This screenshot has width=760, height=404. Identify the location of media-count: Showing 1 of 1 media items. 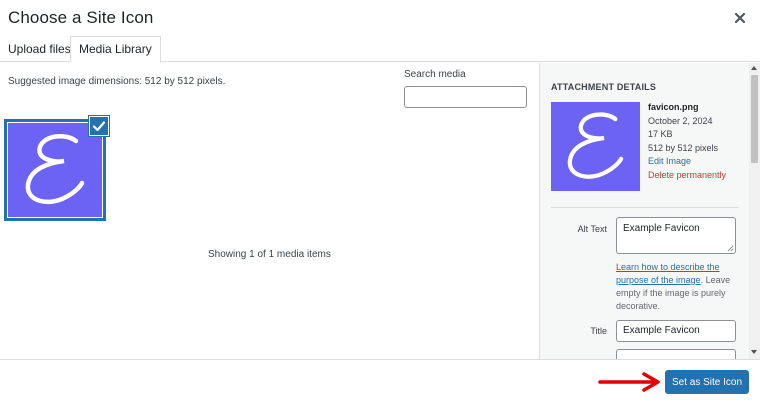
(269, 254).